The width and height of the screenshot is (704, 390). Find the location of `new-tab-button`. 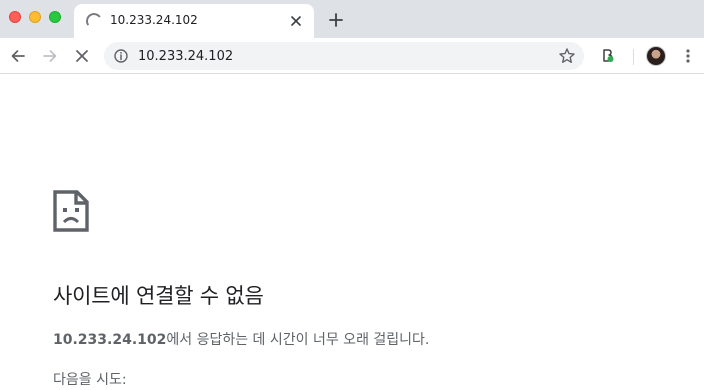

new-tab-button is located at coordinates (336, 20).